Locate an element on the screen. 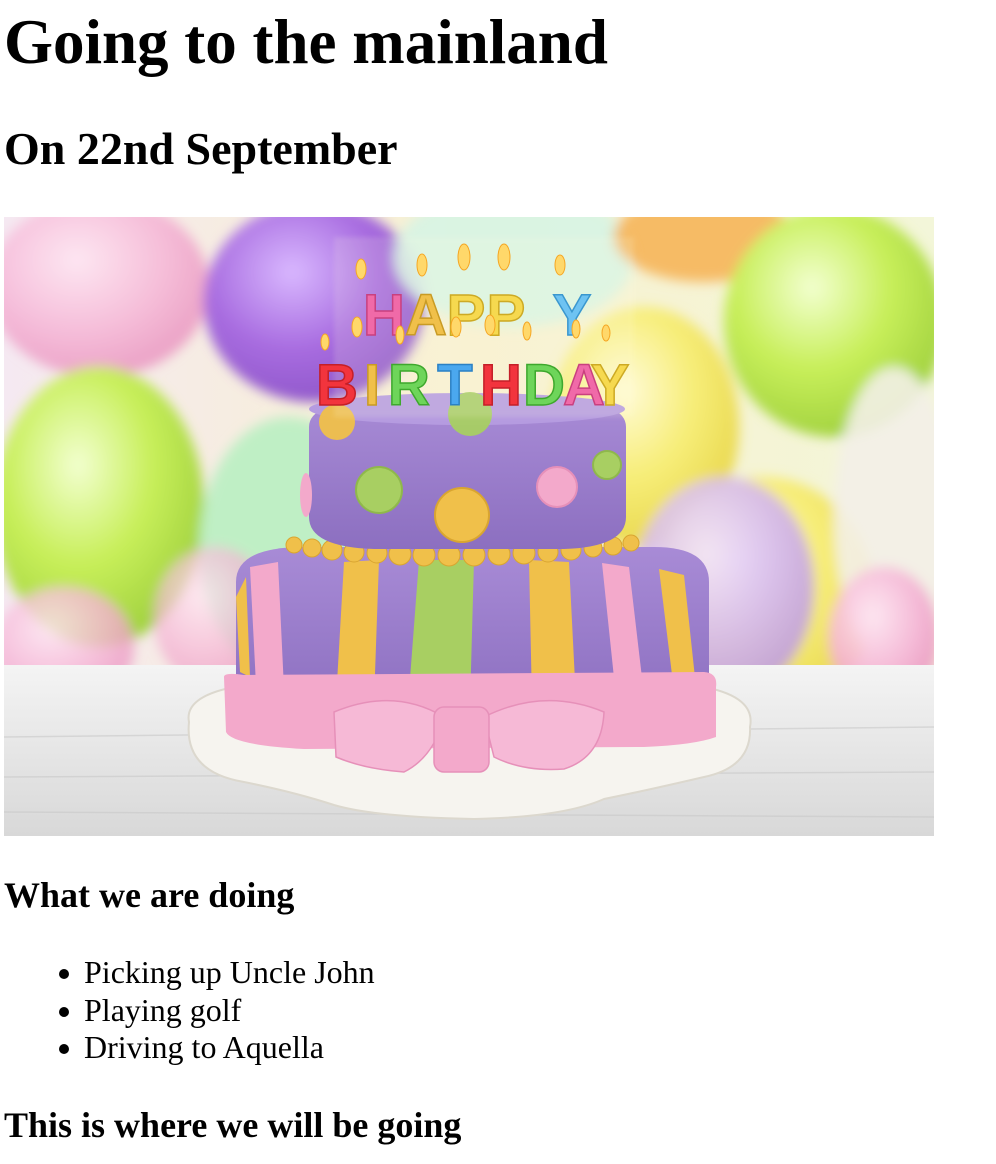 Image resolution: width=996 pixels, height=1164 pixels. page-subtitle: On 22nd September is located at coordinates (201, 148).